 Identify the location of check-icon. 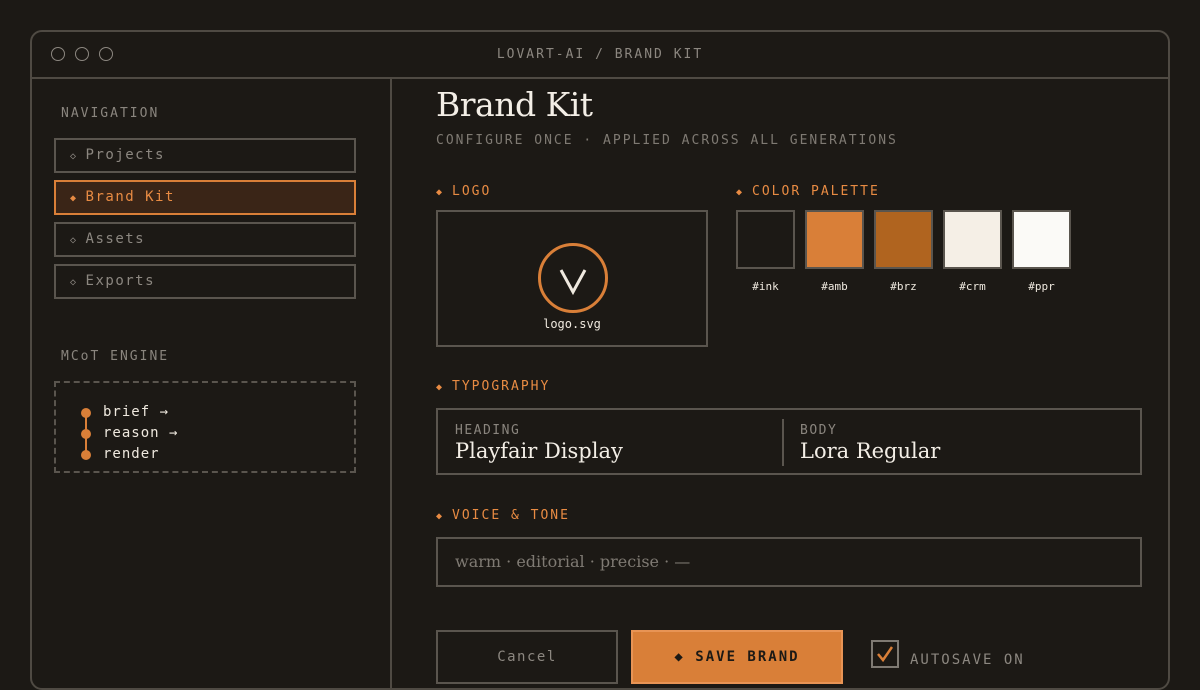
(885, 654).